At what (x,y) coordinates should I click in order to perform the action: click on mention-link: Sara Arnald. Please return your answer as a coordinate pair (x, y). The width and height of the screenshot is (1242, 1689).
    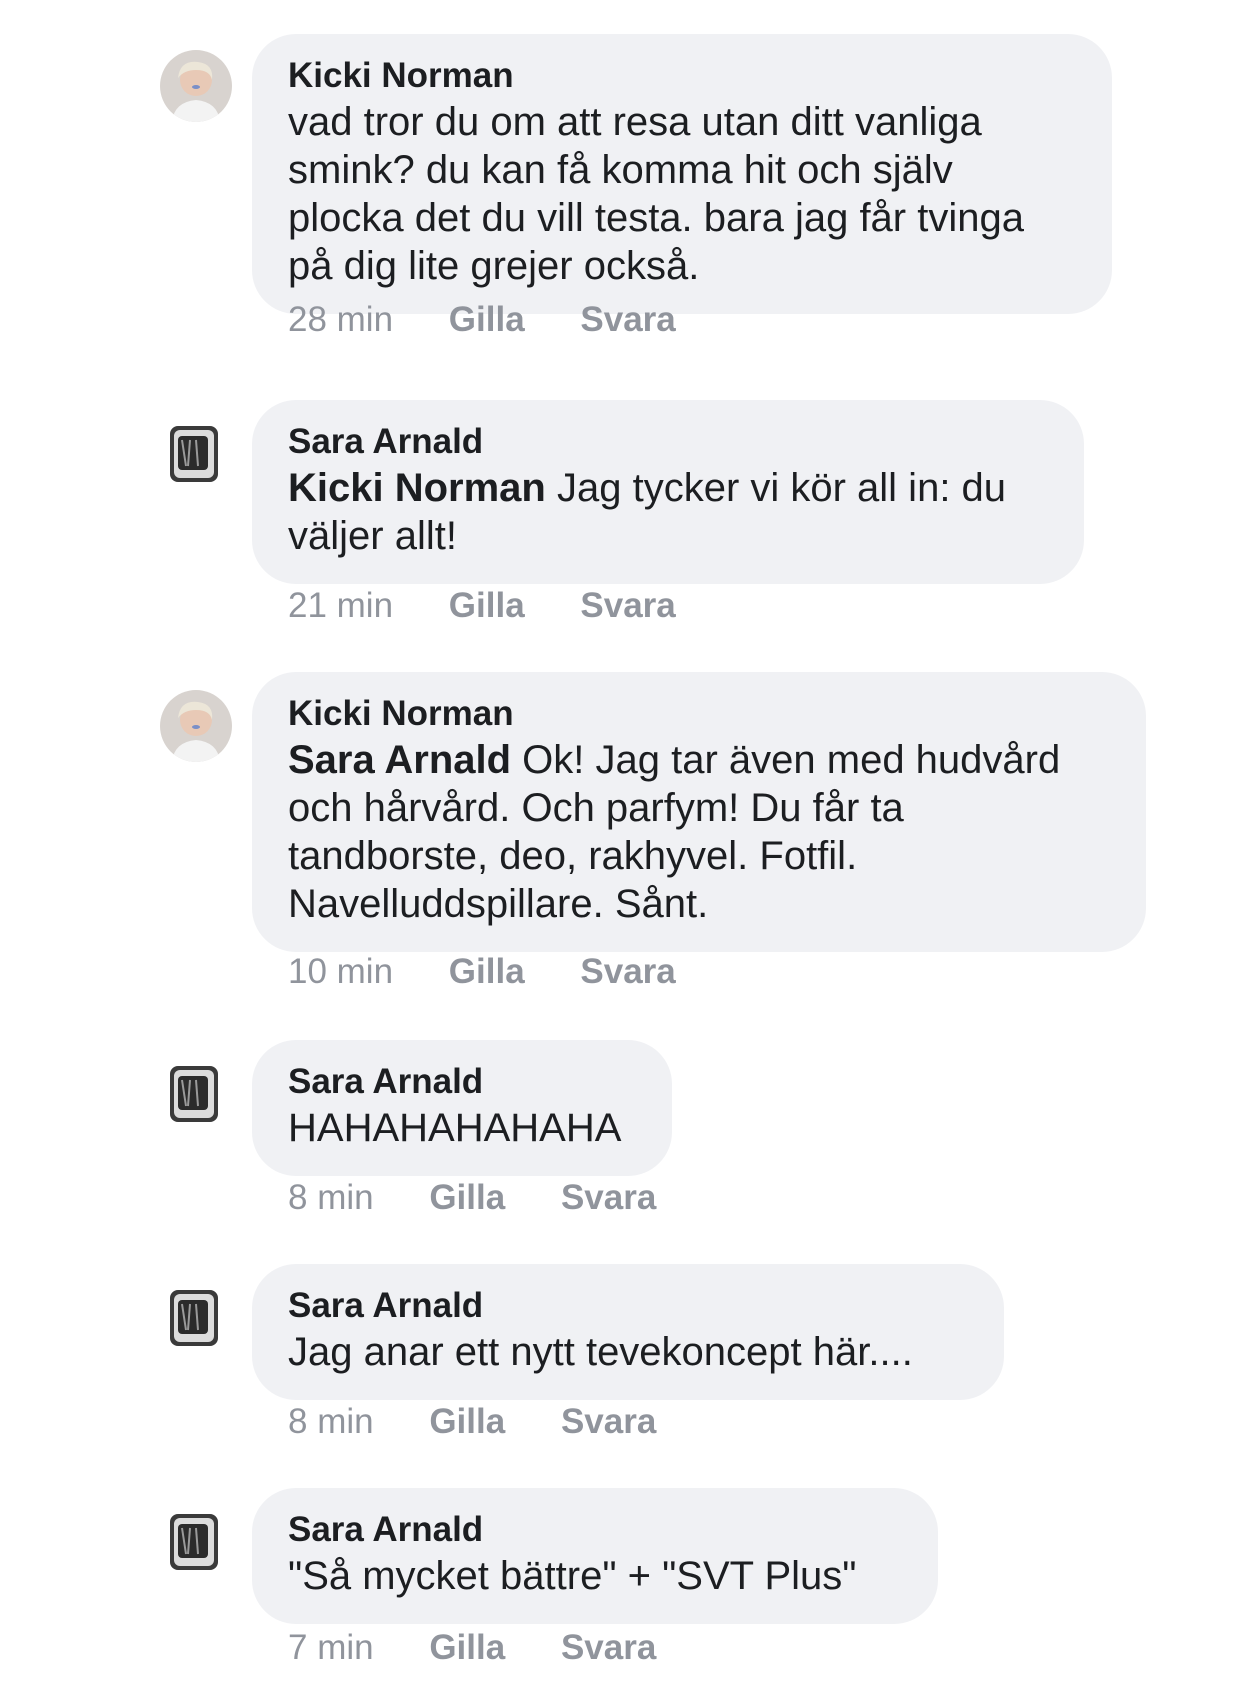
    Looking at the image, I should click on (399, 760).